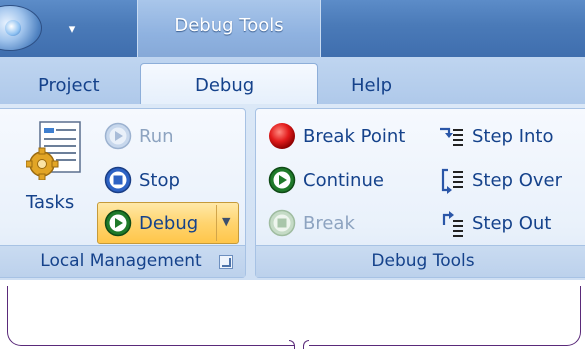  What do you see at coordinates (282, 180) in the screenshot?
I see `continue-icon` at bounding box center [282, 180].